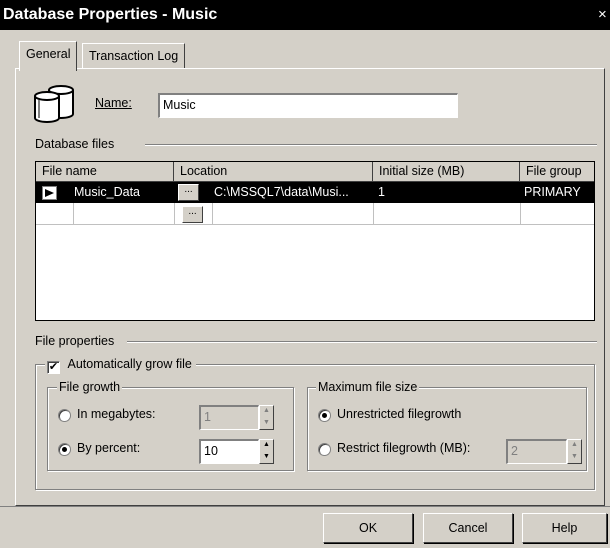 The width and height of the screenshot is (610, 548). I want to click on percent-value: 10, so click(211, 451).